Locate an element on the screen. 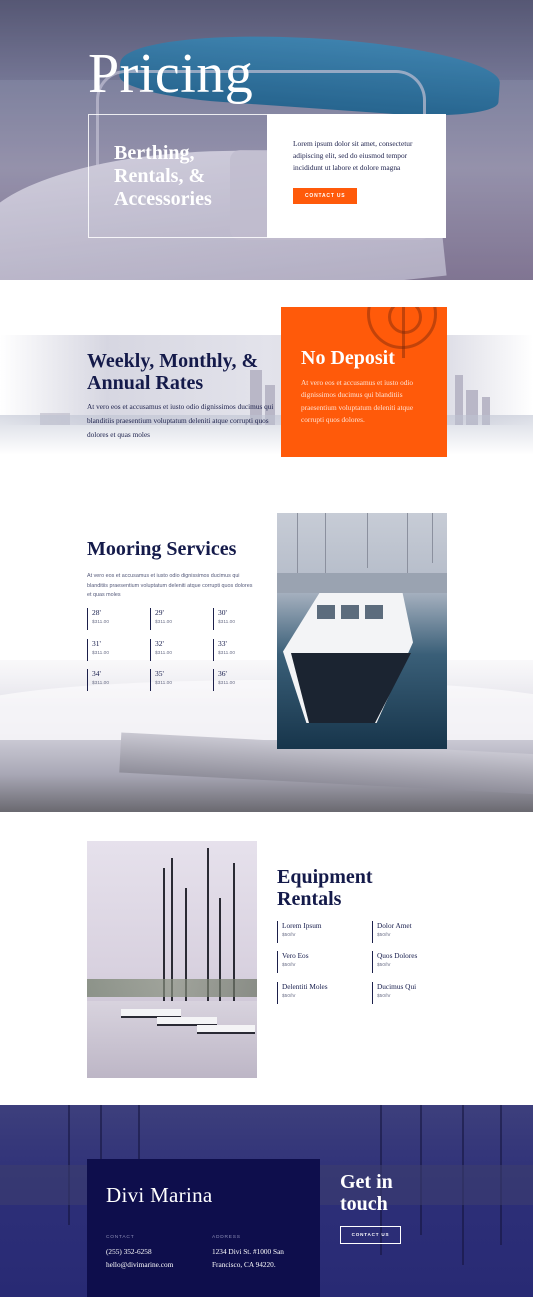  mooring-size: 35' is located at coordinates (159, 673).